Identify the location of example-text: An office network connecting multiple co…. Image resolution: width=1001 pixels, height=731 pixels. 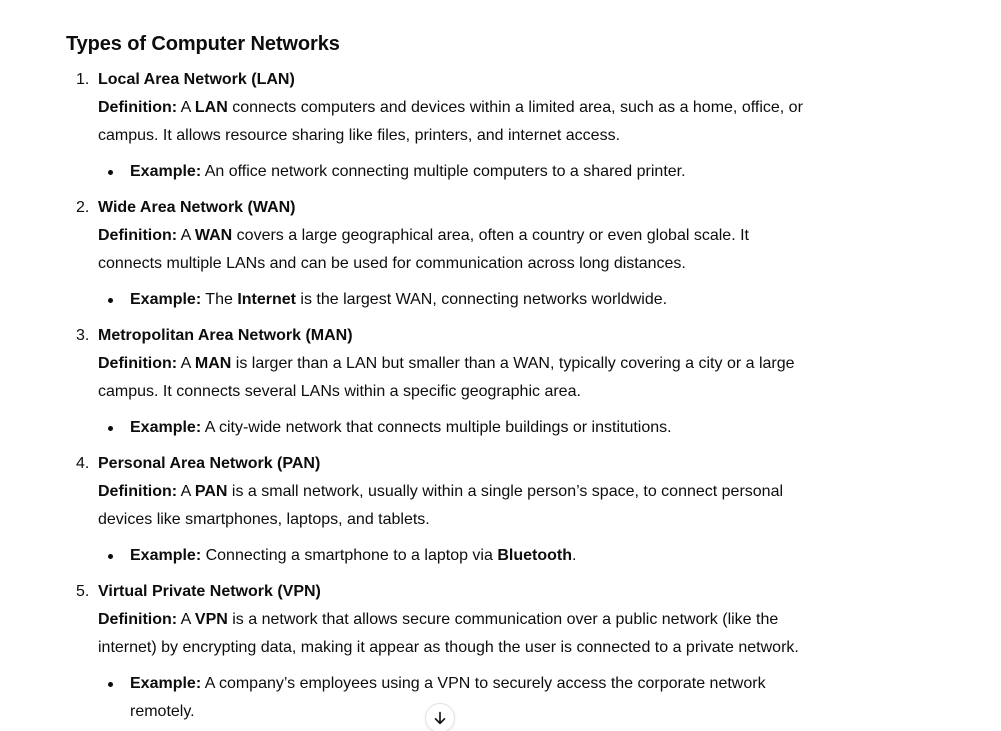
(443, 171).